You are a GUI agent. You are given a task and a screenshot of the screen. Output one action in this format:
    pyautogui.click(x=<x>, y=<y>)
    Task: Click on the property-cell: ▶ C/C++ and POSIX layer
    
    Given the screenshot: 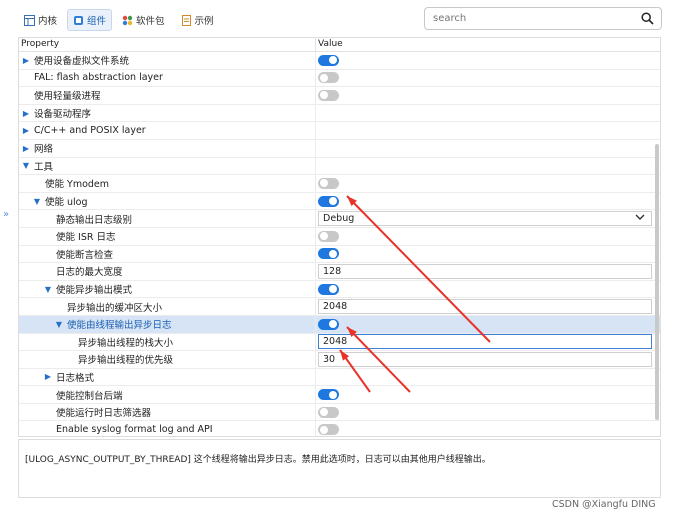 What is the action you would take?
    pyautogui.click(x=167, y=130)
    